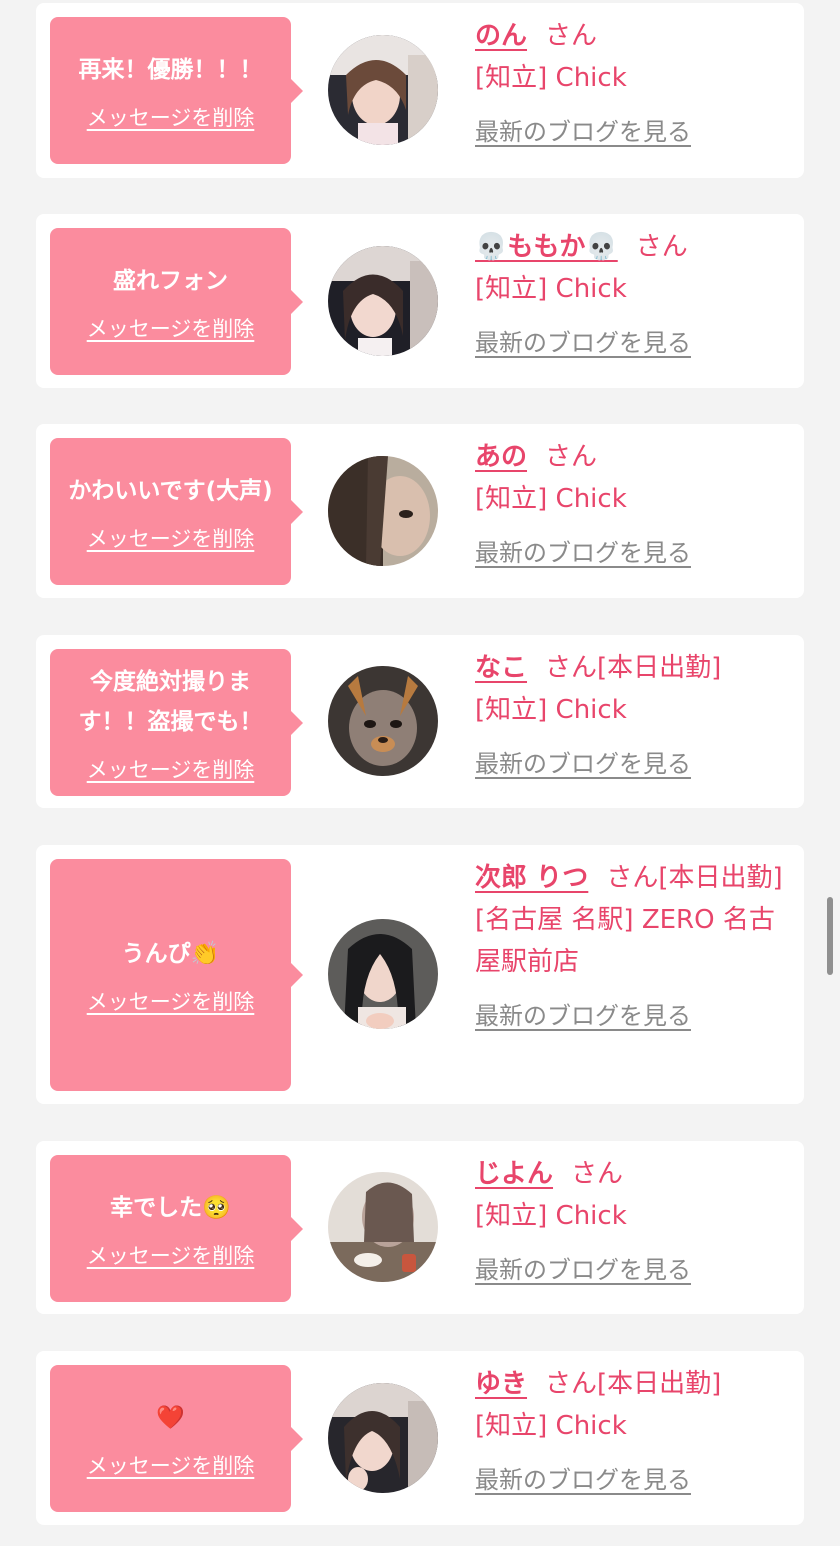 This screenshot has height=1546, width=840. Describe the element at coordinates (630, 295) in the screenshot. I see `girl-info: 💀ももか💀 さん [知立] Chick 最新のブログを見る` at that location.